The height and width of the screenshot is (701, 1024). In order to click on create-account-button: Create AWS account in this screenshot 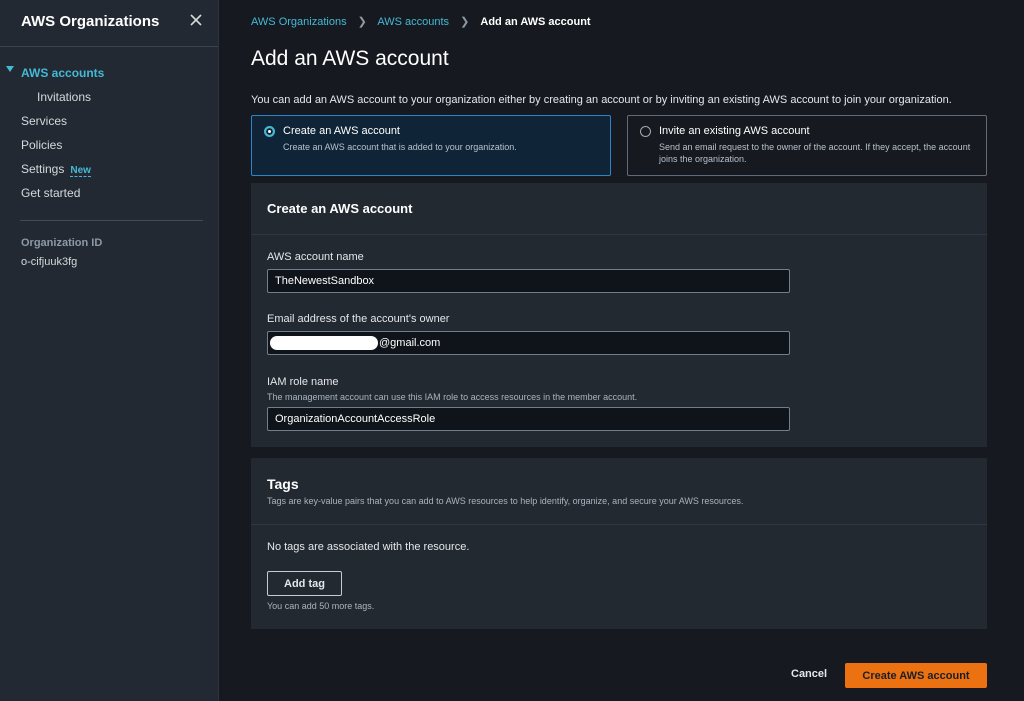, I will do `click(916, 675)`.